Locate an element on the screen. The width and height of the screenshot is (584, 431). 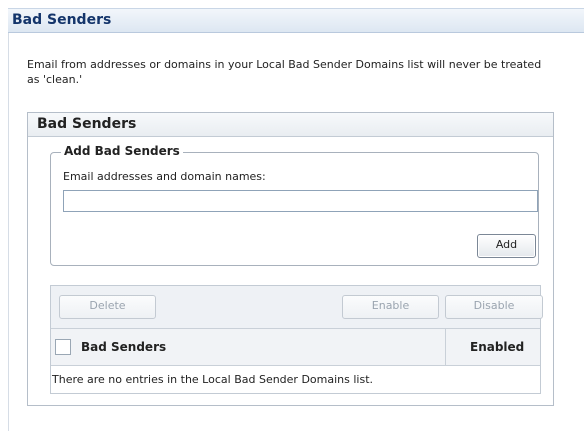
panel-title: Bad Senders is located at coordinates (87, 124).